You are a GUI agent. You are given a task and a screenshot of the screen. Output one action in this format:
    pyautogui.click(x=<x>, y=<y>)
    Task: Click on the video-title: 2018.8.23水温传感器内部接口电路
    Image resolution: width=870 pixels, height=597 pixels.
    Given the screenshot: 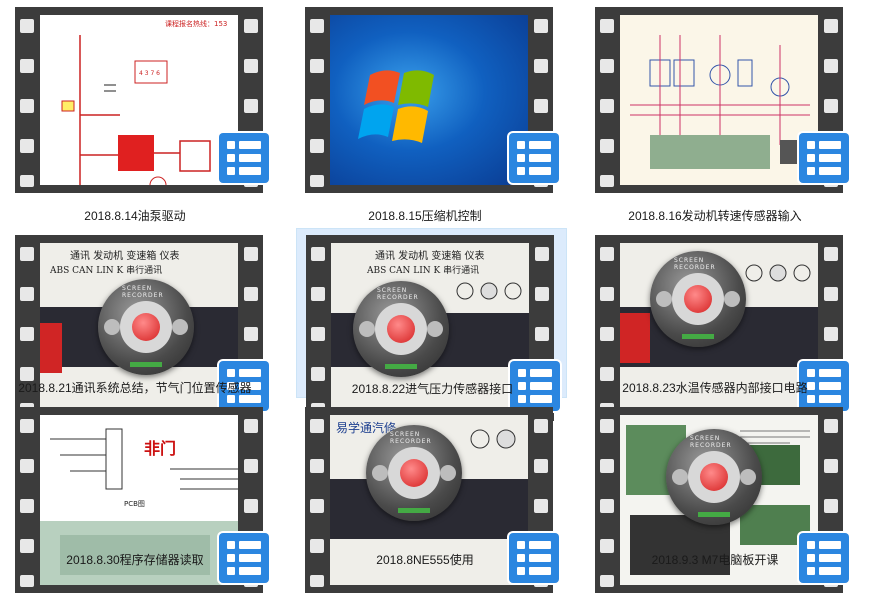 What is the action you would take?
    pyautogui.click(x=715, y=387)
    